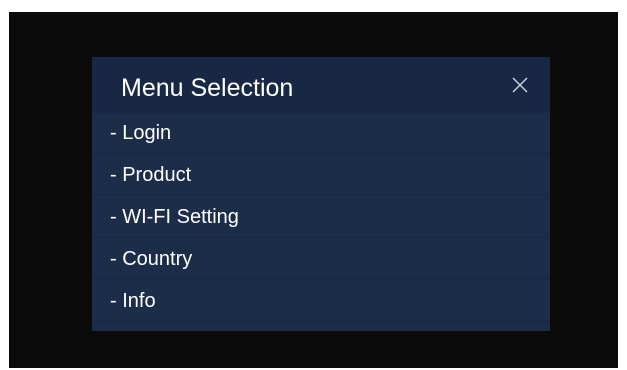 Image resolution: width=627 pixels, height=370 pixels. Describe the element at coordinates (321, 85) in the screenshot. I see `dialog-header: Menu Selection` at that location.